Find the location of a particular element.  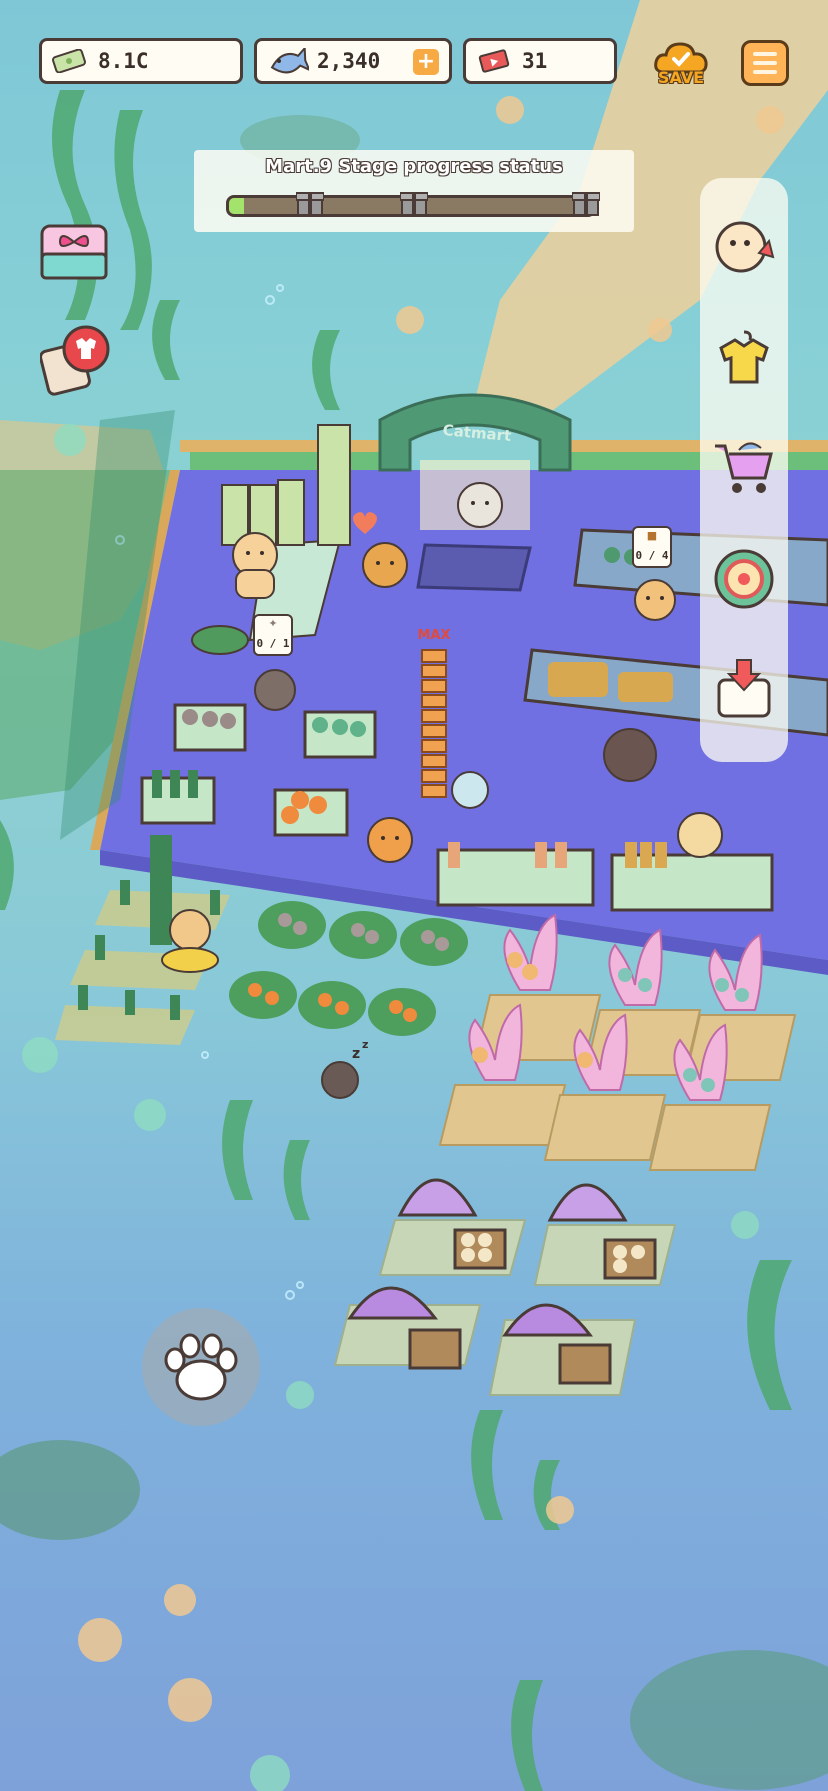

gift-box-icon is located at coordinates (74, 252).